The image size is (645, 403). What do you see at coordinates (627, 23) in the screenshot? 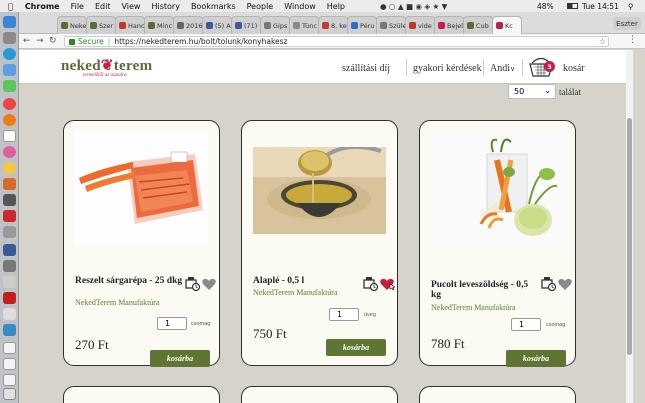
I see `profile-button: Eszter` at bounding box center [627, 23].